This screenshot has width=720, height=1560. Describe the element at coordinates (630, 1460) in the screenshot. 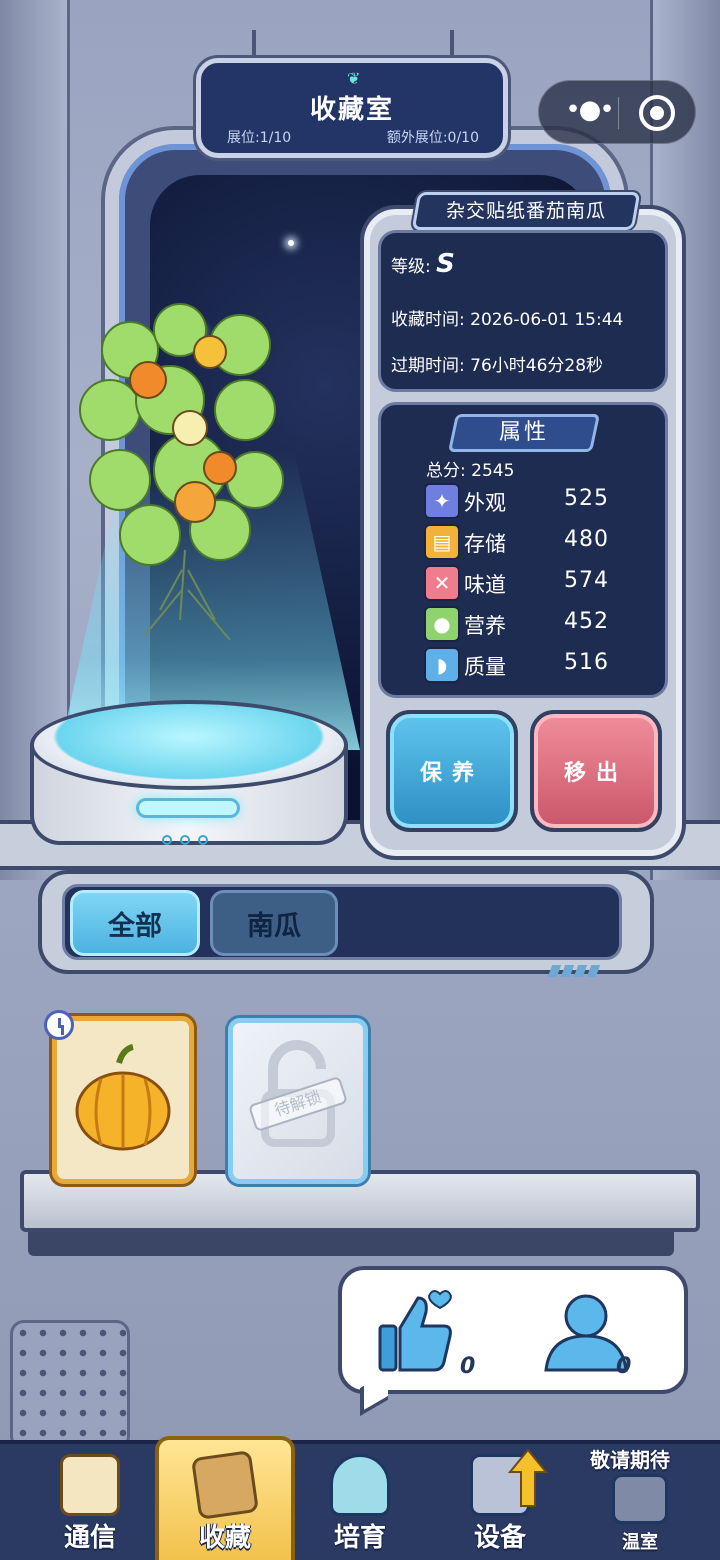

I see `coming-soon-badge: 敬请期待` at that location.